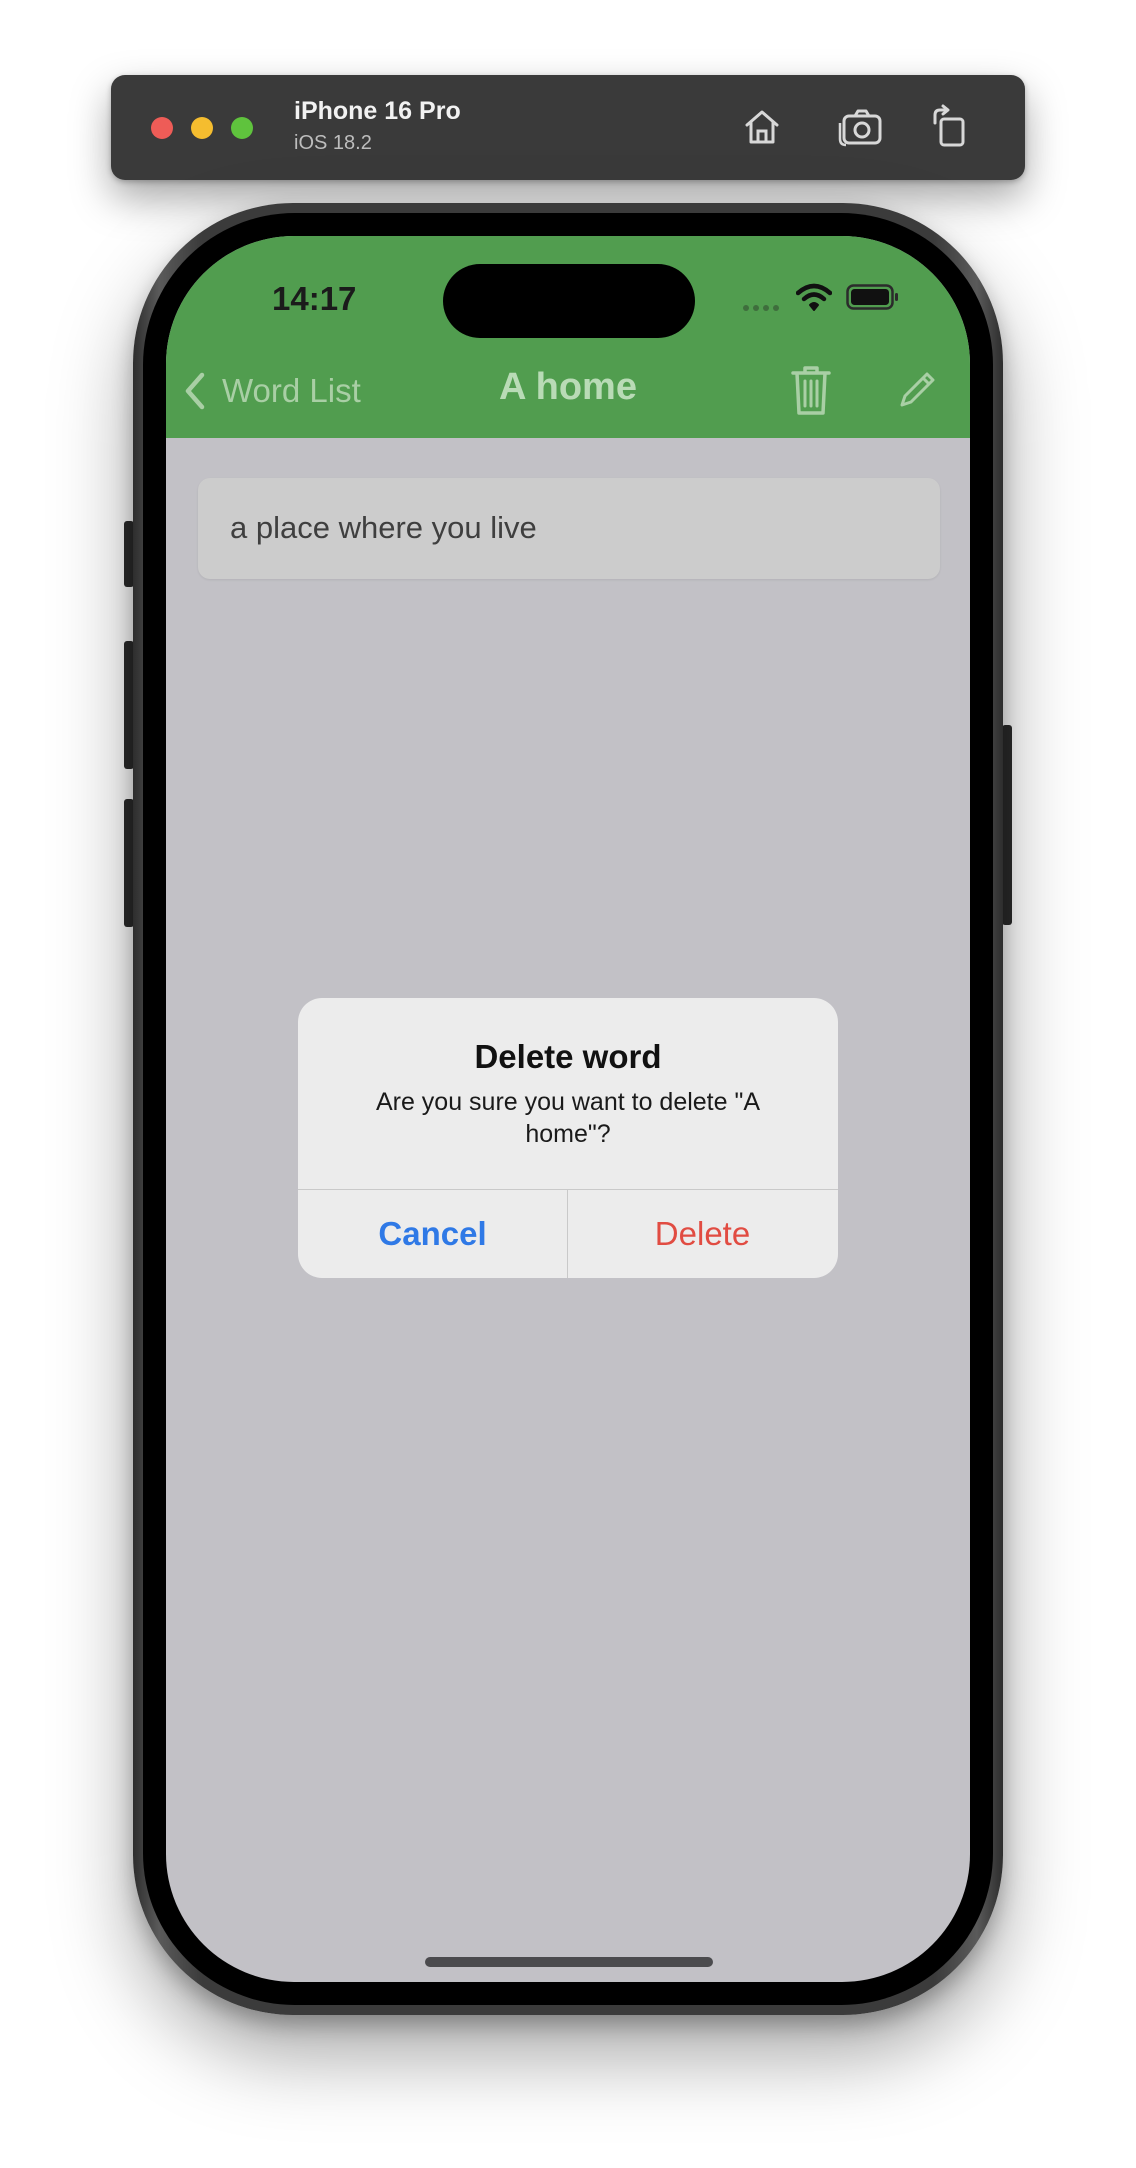  Describe the element at coordinates (872, 297) in the screenshot. I see `battery-icon` at that location.